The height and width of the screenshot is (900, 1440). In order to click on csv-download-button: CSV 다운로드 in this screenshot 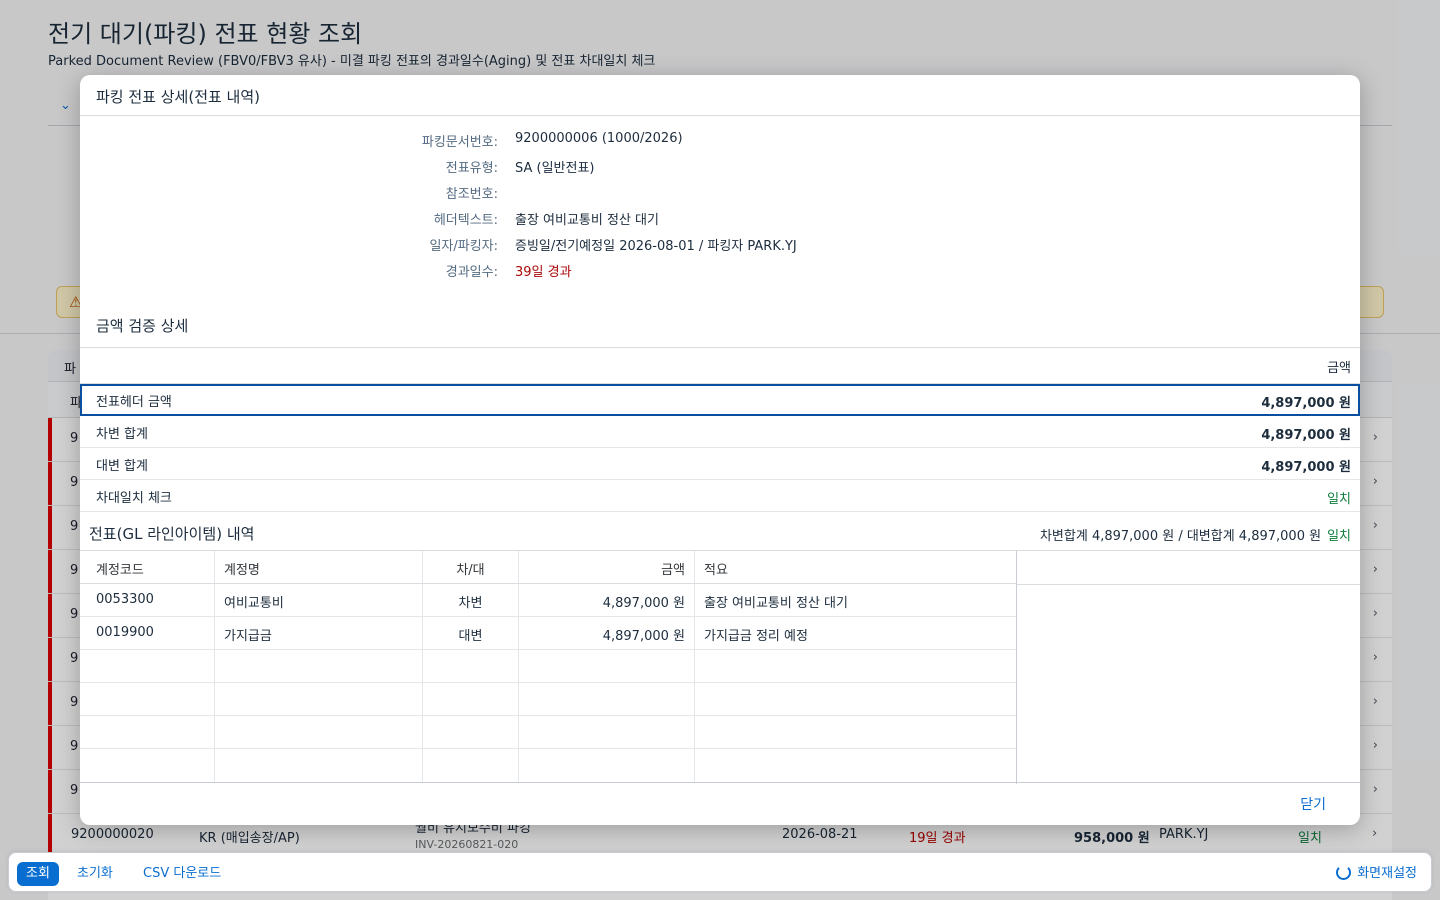, I will do `click(182, 874)`.